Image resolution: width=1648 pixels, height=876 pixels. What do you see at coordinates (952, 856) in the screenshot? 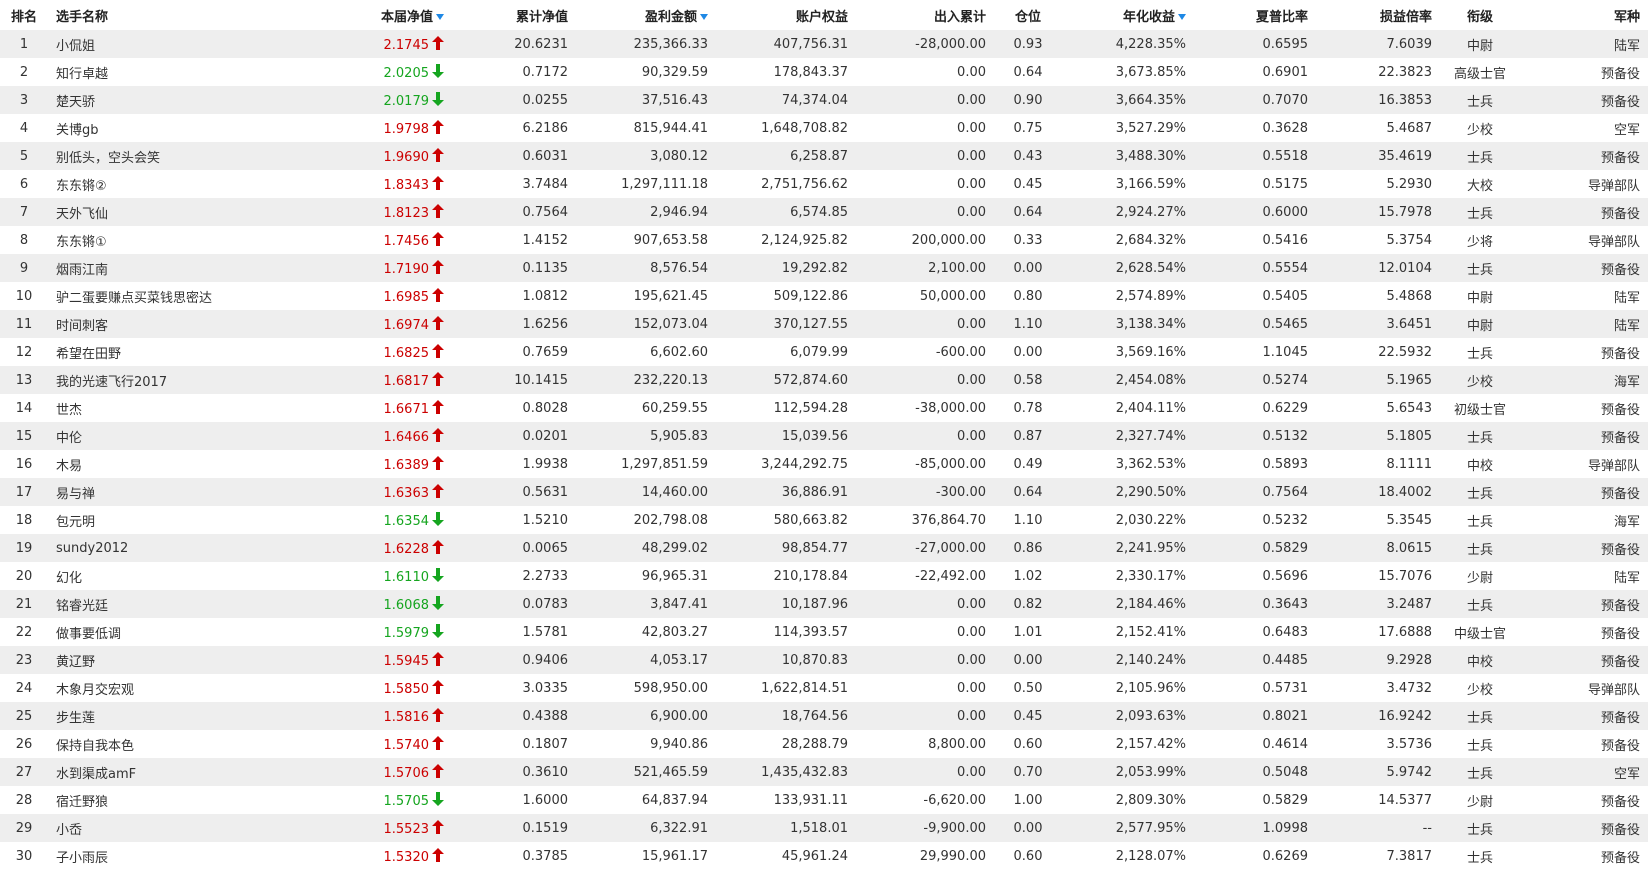
I see `flow-cell: 29,990.00` at bounding box center [952, 856].